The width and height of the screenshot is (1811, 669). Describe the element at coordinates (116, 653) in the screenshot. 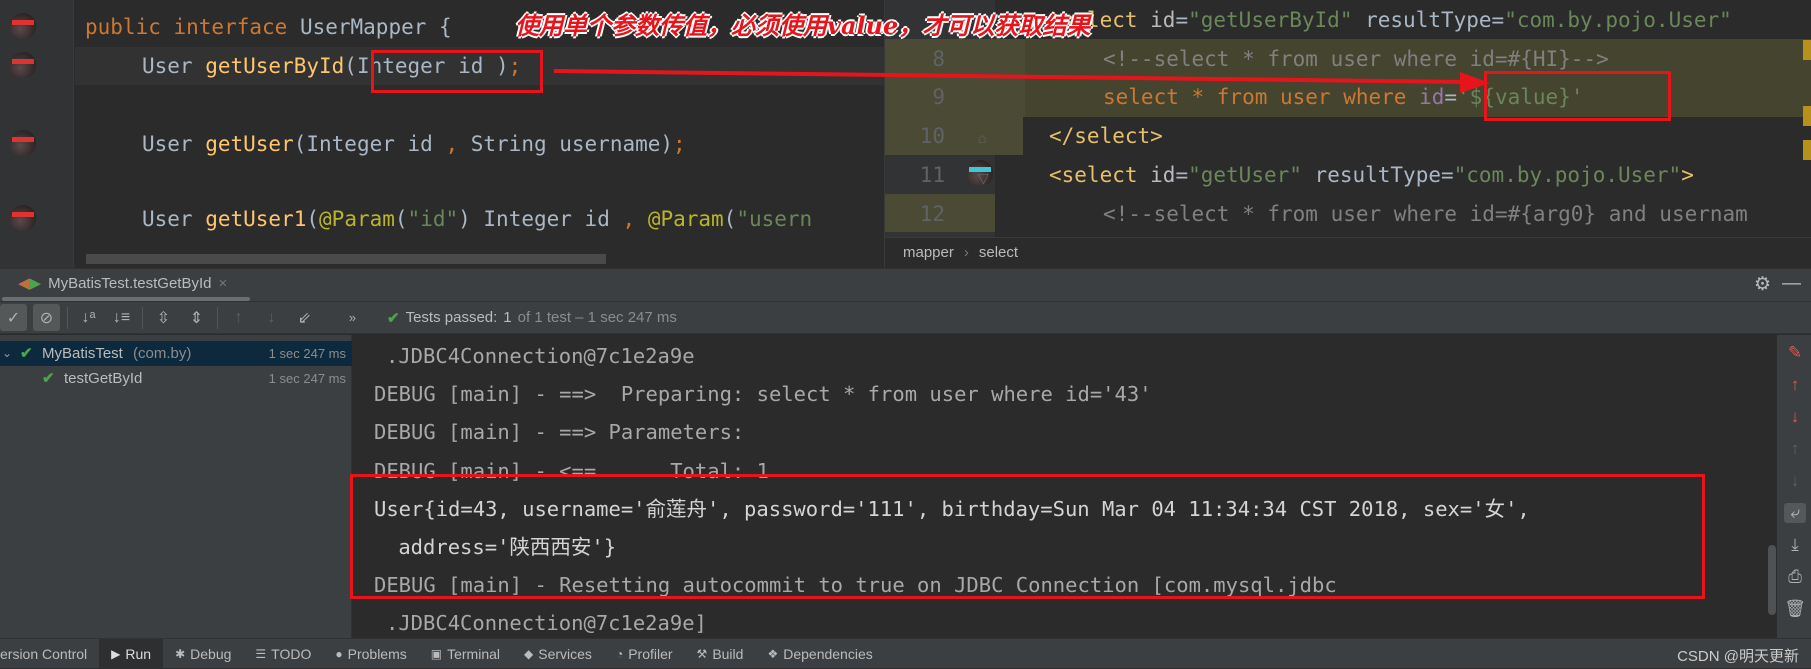

I see `run-icon: ▶` at that location.